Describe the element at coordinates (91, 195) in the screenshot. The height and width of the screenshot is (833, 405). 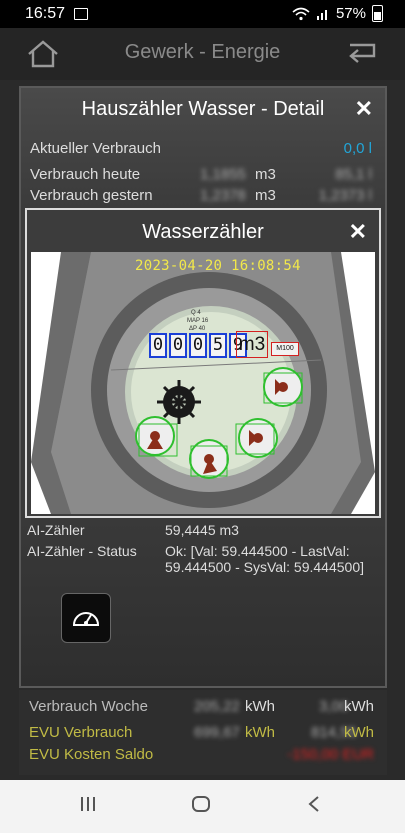
I see `row-label: Verbrauch gestern` at that location.